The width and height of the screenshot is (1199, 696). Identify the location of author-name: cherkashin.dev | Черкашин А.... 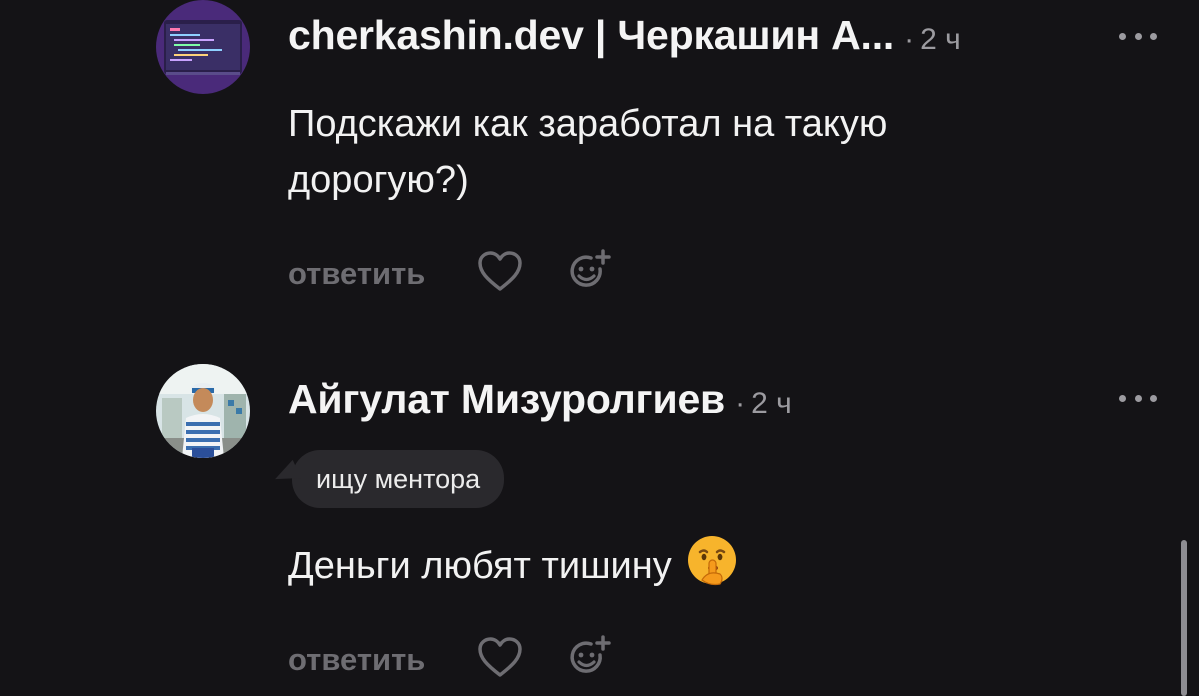
(591, 35).